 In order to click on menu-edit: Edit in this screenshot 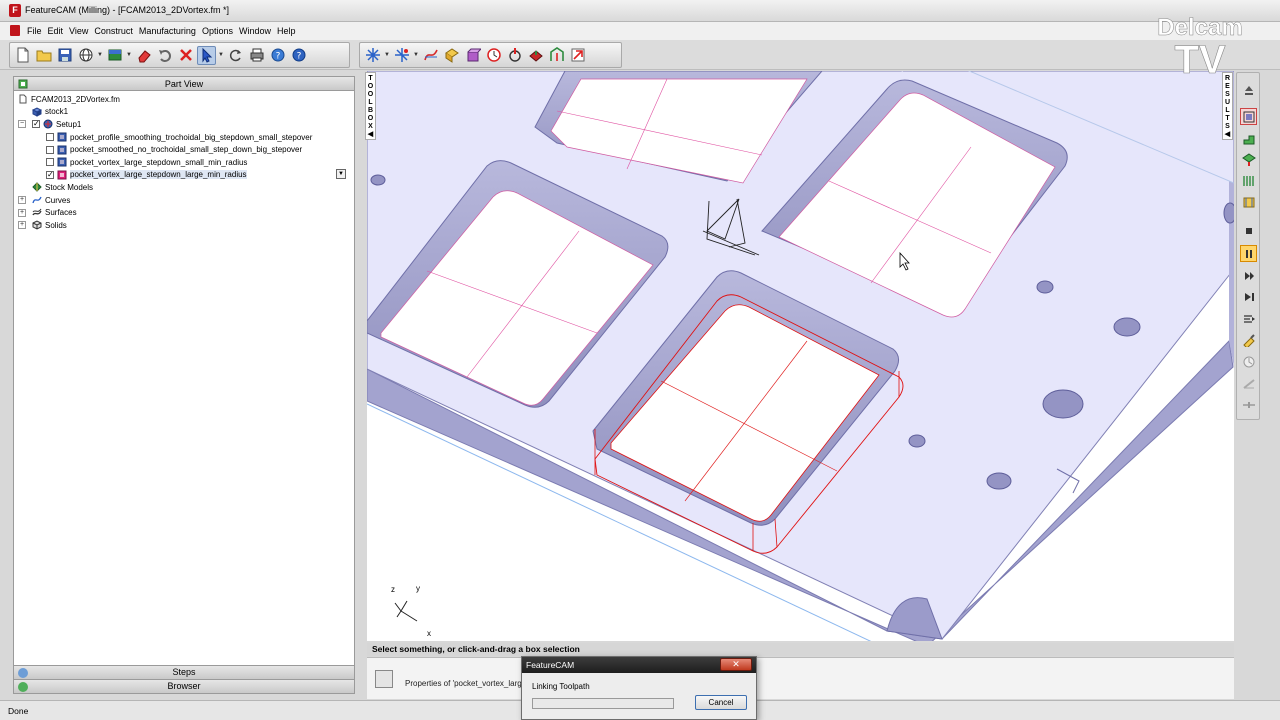, I will do `click(56, 31)`.